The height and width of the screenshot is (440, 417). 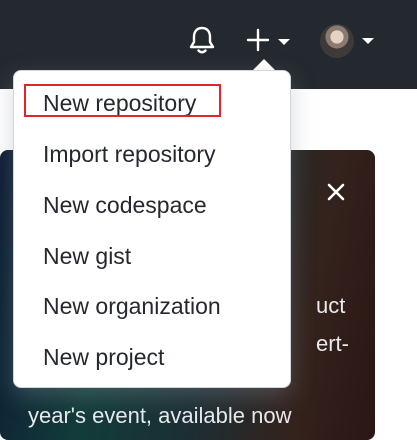 I want to click on close-icon, so click(x=336, y=192).